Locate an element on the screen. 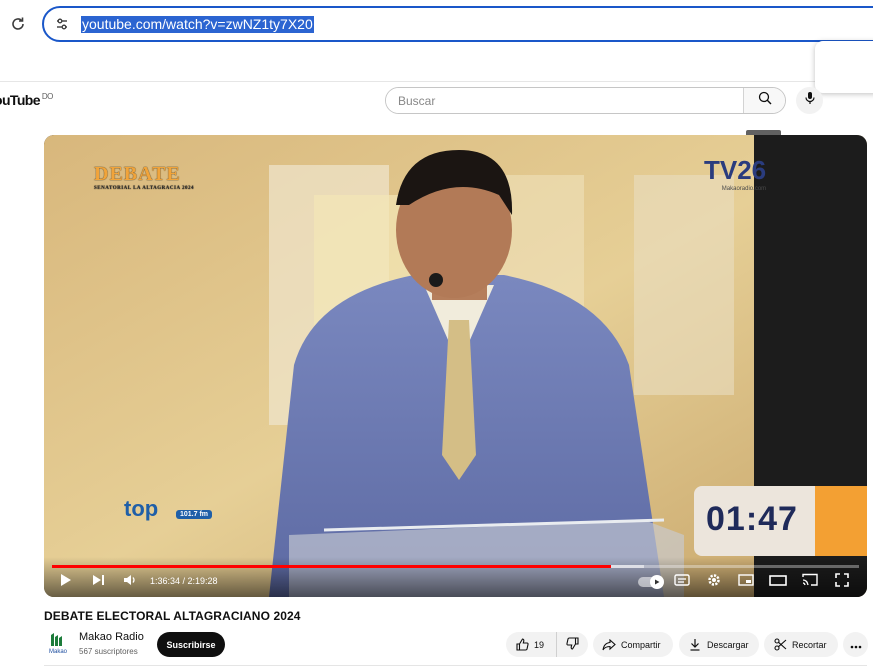 Image resolution: width=873 pixels, height=669 pixels. play-icon is located at coordinates (66, 582).